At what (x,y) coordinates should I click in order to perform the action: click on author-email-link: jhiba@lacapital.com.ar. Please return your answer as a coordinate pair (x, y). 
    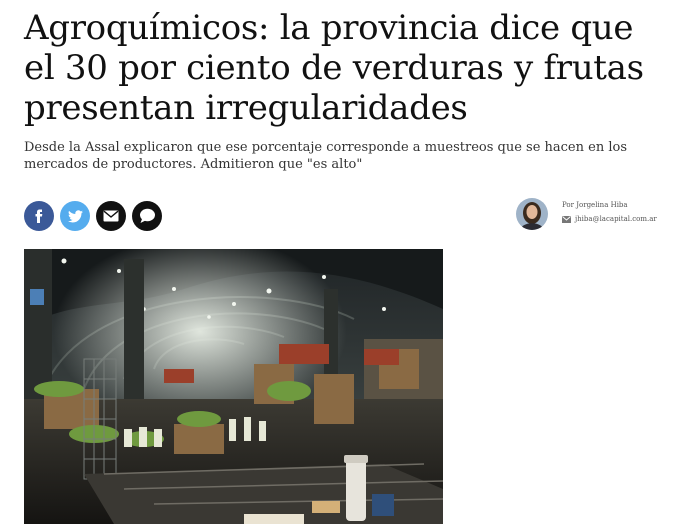
    Looking at the image, I should click on (616, 219).